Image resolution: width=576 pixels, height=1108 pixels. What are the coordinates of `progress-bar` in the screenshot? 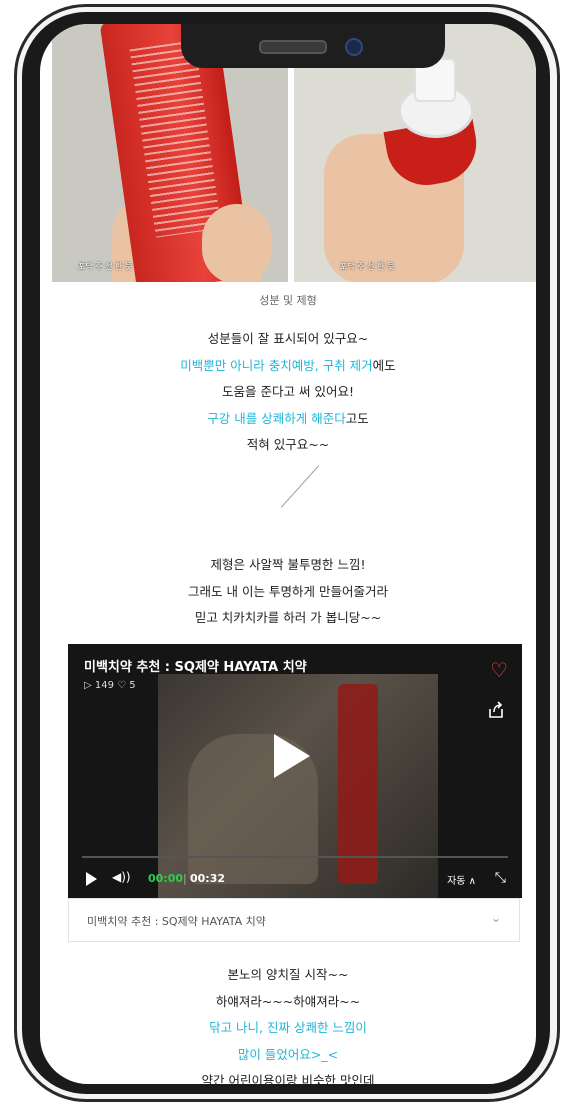 It's located at (295, 857).